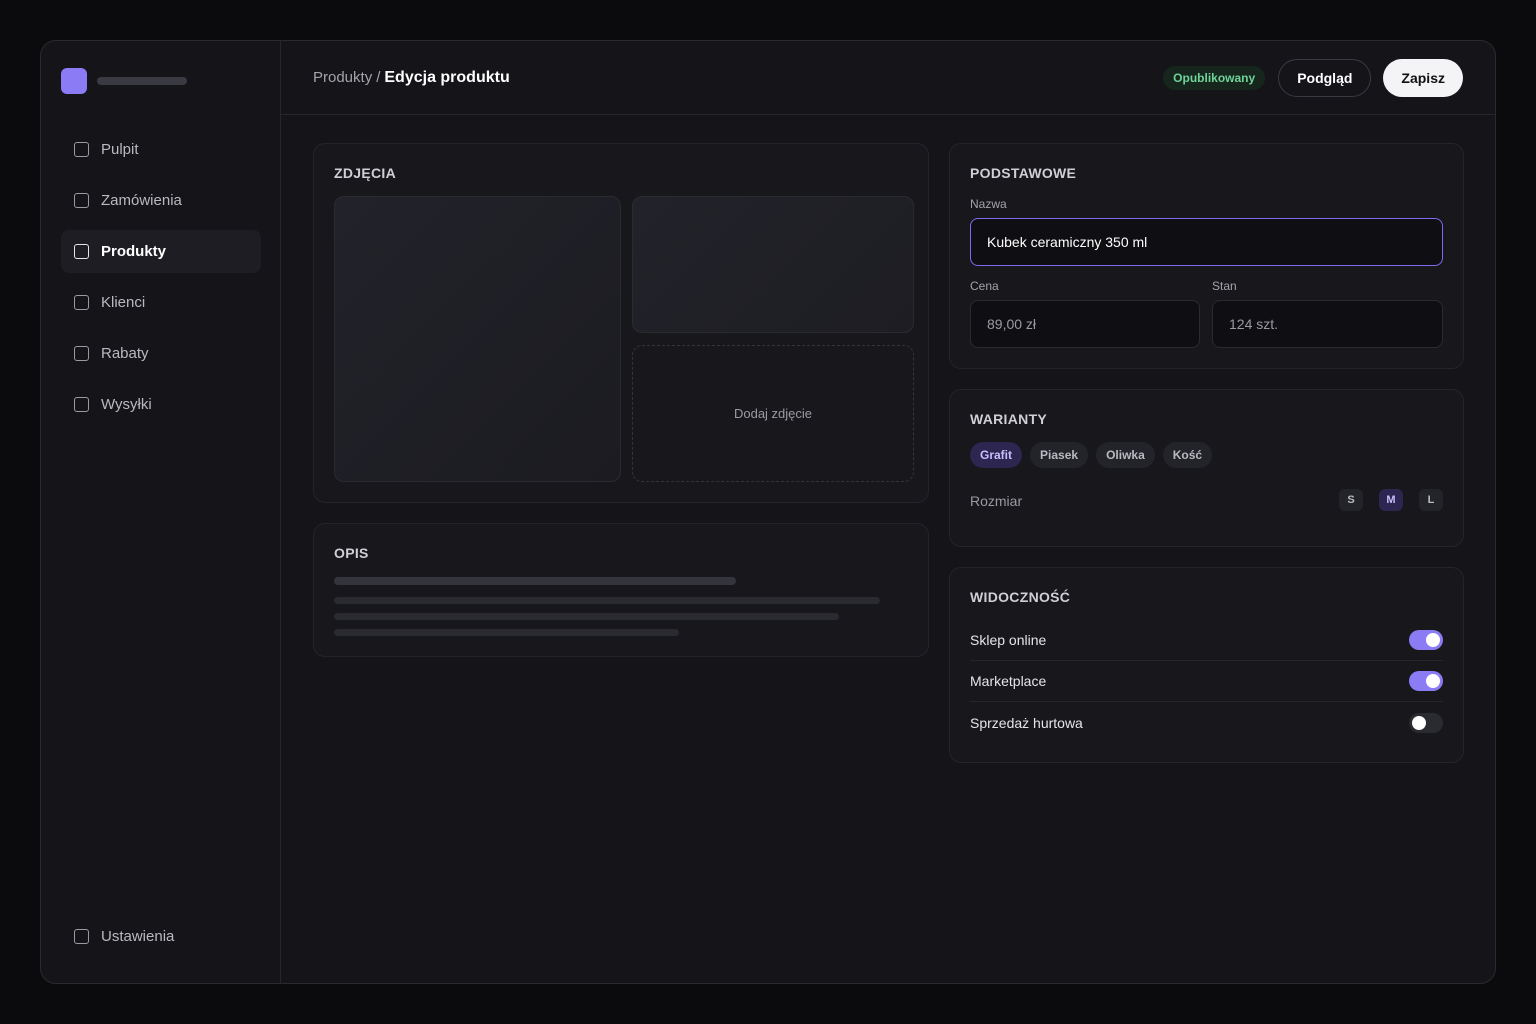  What do you see at coordinates (161, 353) in the screenshot?
I see `sidebar-item-rabaty: Rabaty` at bounding box center [161, 353].